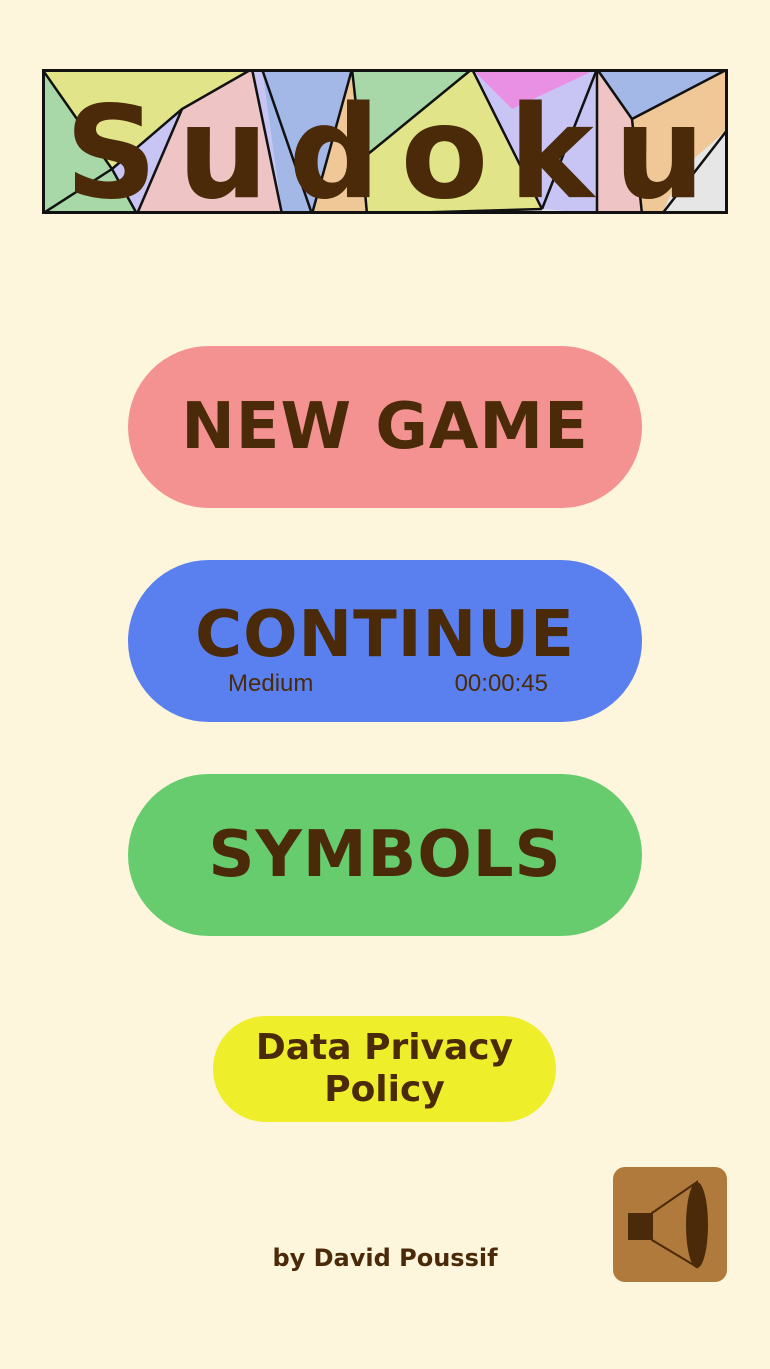 The width and height of the screenshot is (770, 1369). I want to click on privacy-policy-button: Data Privacy Policy, so click(384, 1069).